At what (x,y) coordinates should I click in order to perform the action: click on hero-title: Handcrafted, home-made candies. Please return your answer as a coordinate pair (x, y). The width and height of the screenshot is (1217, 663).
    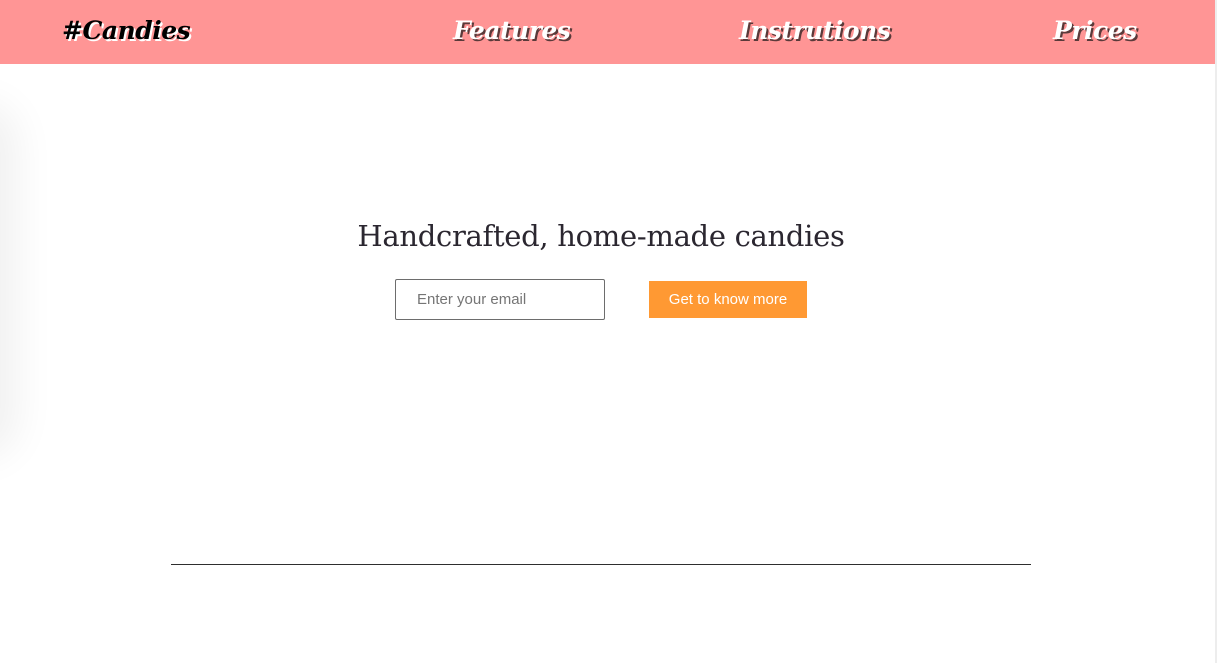
    Looking at the image, I should click on (601, 236).